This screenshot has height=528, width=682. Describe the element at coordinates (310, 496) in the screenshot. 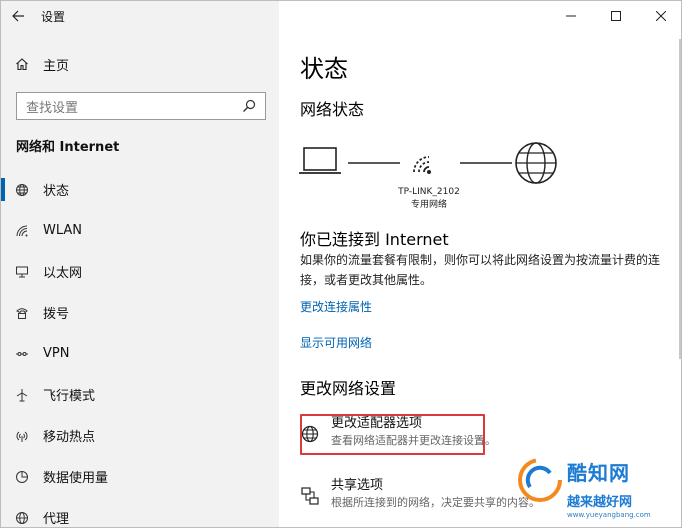

I see `sharing-icon` at that location.